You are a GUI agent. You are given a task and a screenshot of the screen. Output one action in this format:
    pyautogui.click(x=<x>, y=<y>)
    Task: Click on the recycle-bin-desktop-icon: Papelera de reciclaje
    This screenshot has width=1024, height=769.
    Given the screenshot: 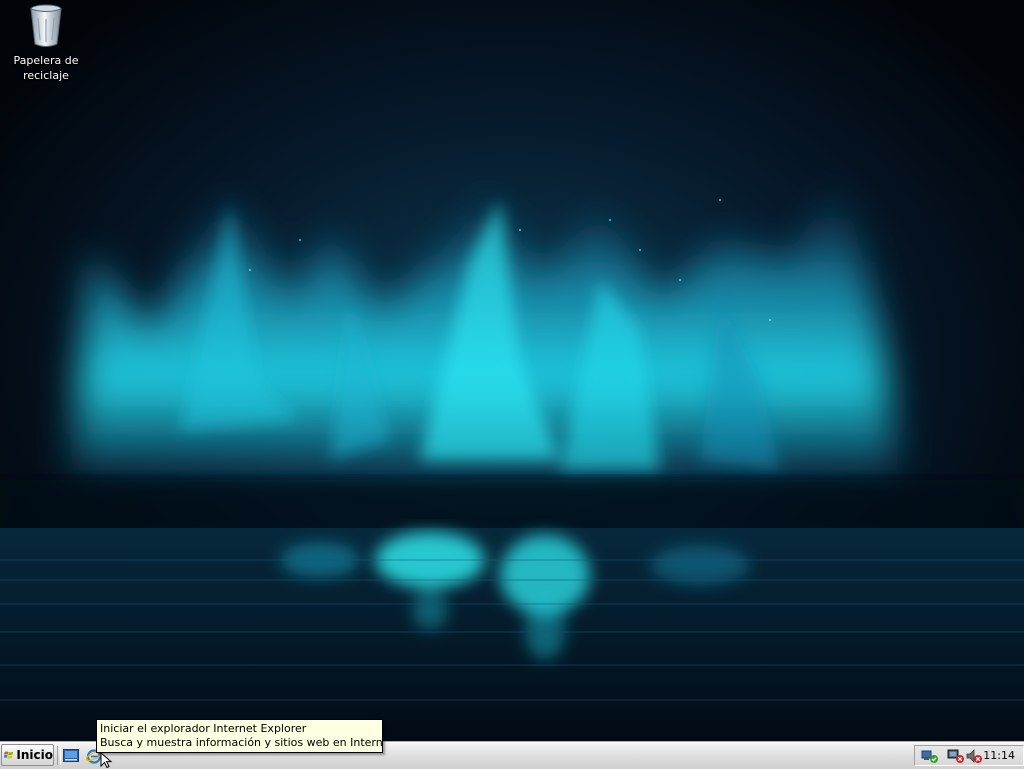 What is the action you would take?
    pyautogui.click(x=46, y=42)
    